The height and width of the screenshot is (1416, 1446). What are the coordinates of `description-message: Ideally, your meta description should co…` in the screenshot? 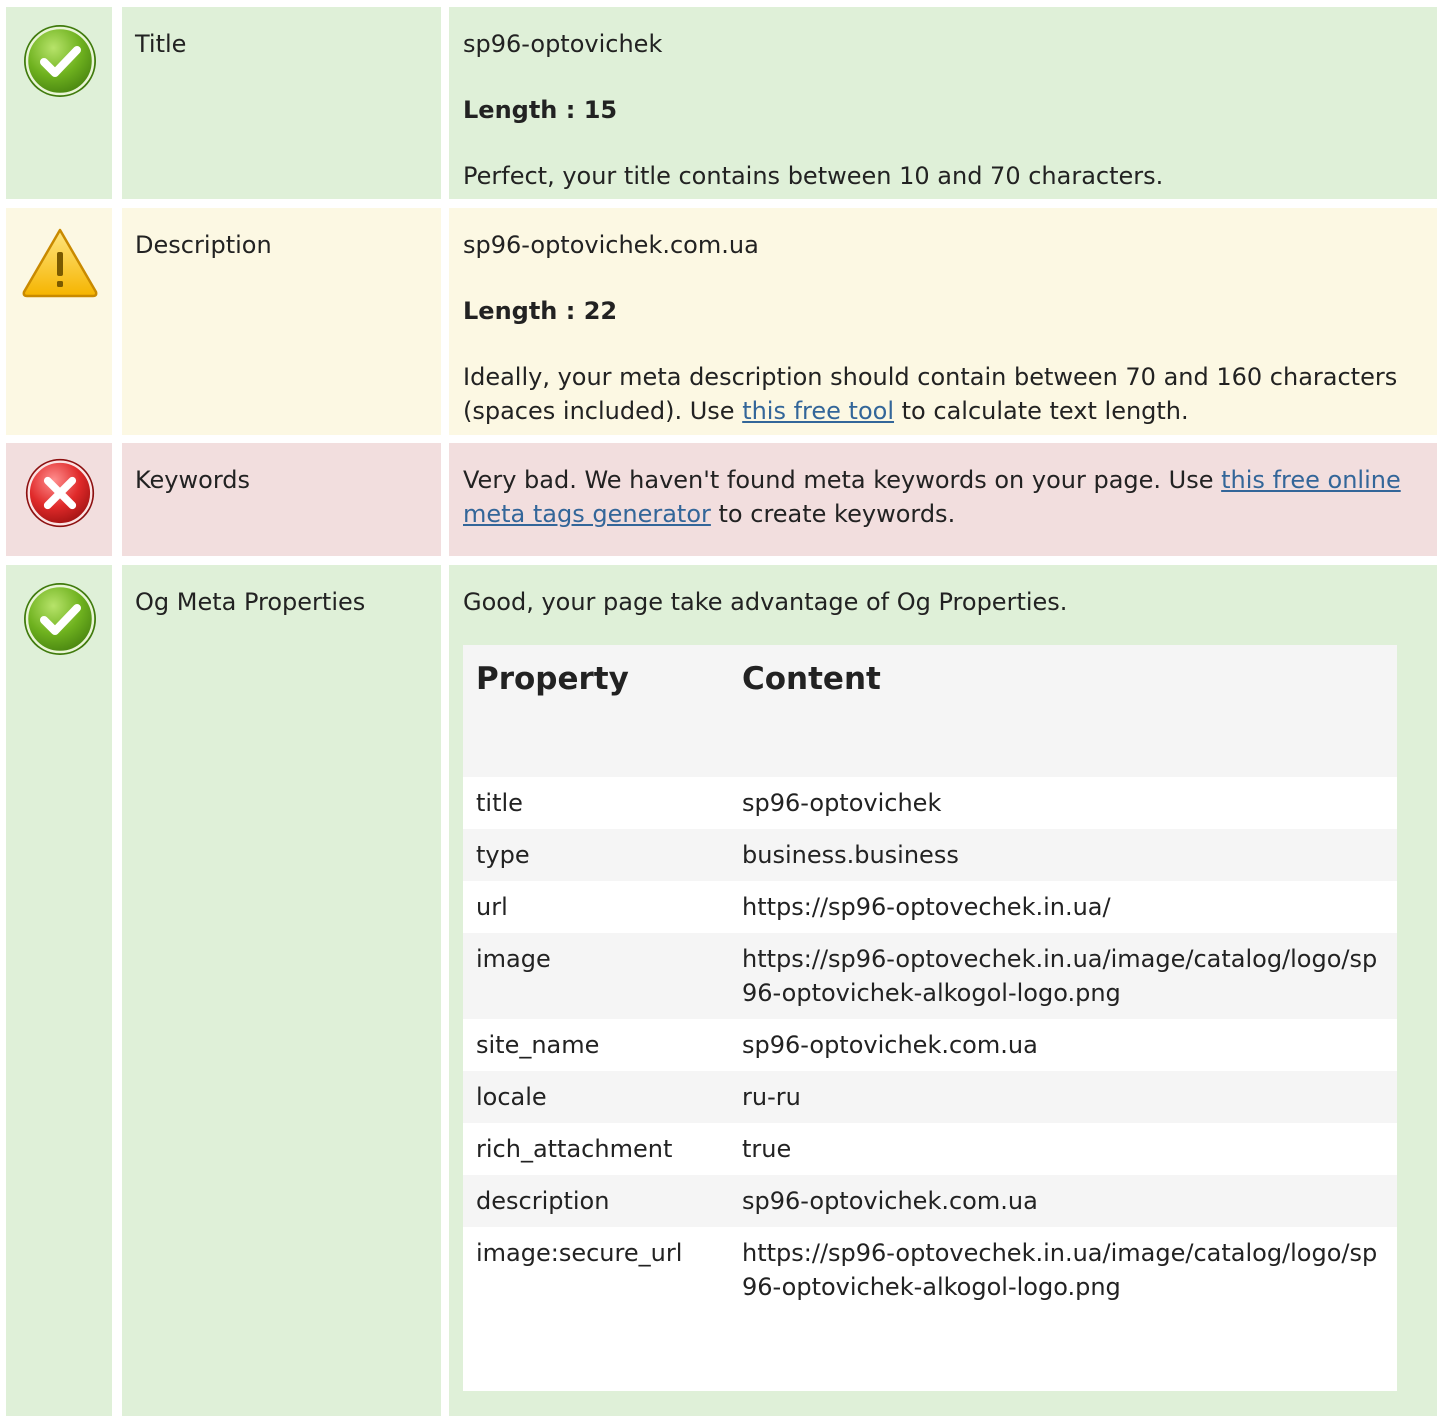 It's located at (930, 394).